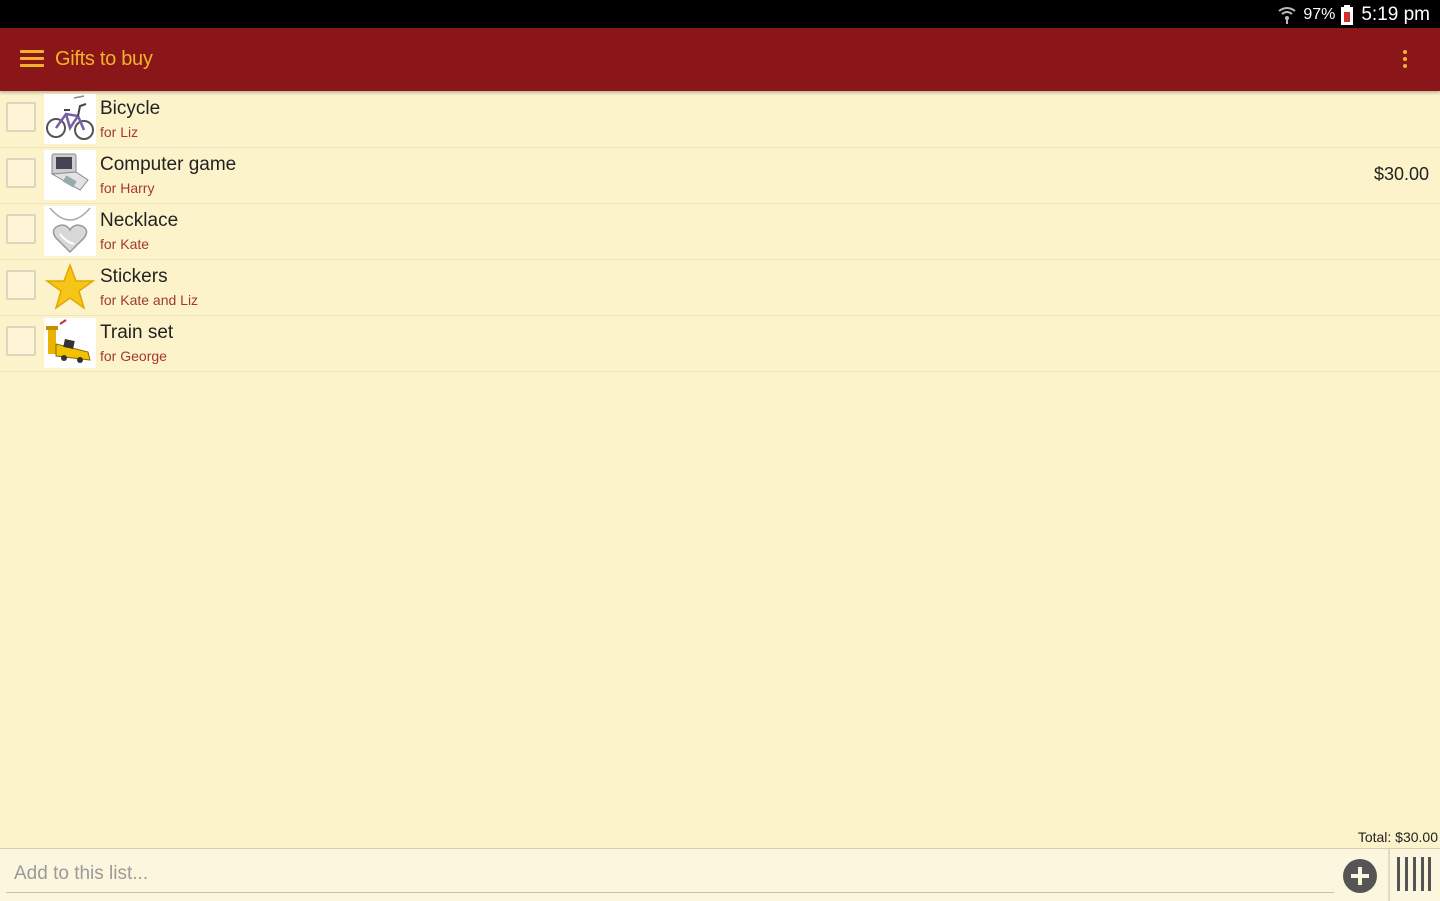  What do you see at coordinates (1287, 15) in the screenshot?
I see `wifi-icon` at bounding box center [1287, 15].